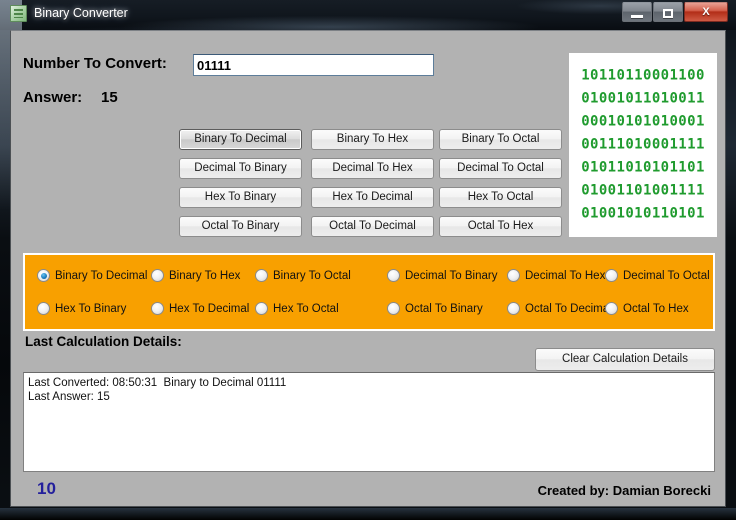  Describe the element at coordinates (109, 97) in the screenshot. I see `answer-value: 15` at that location.